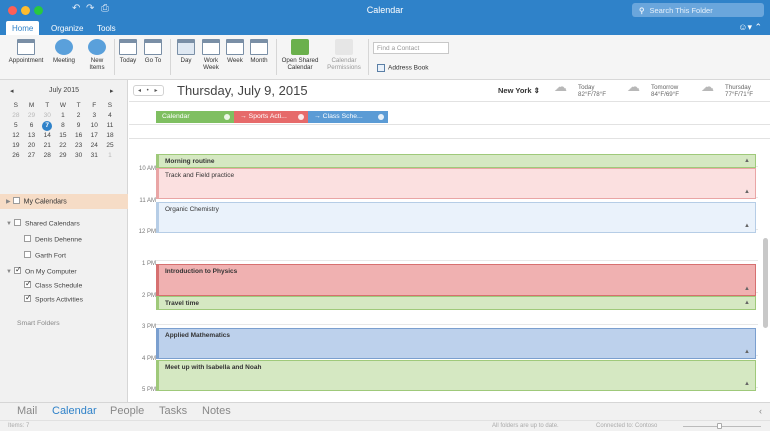 This screenshot has width=770, height=431. Describe the element at coordinates (63, 136) in the screenshot. I see `mini-calendar-day: 15` at that location.